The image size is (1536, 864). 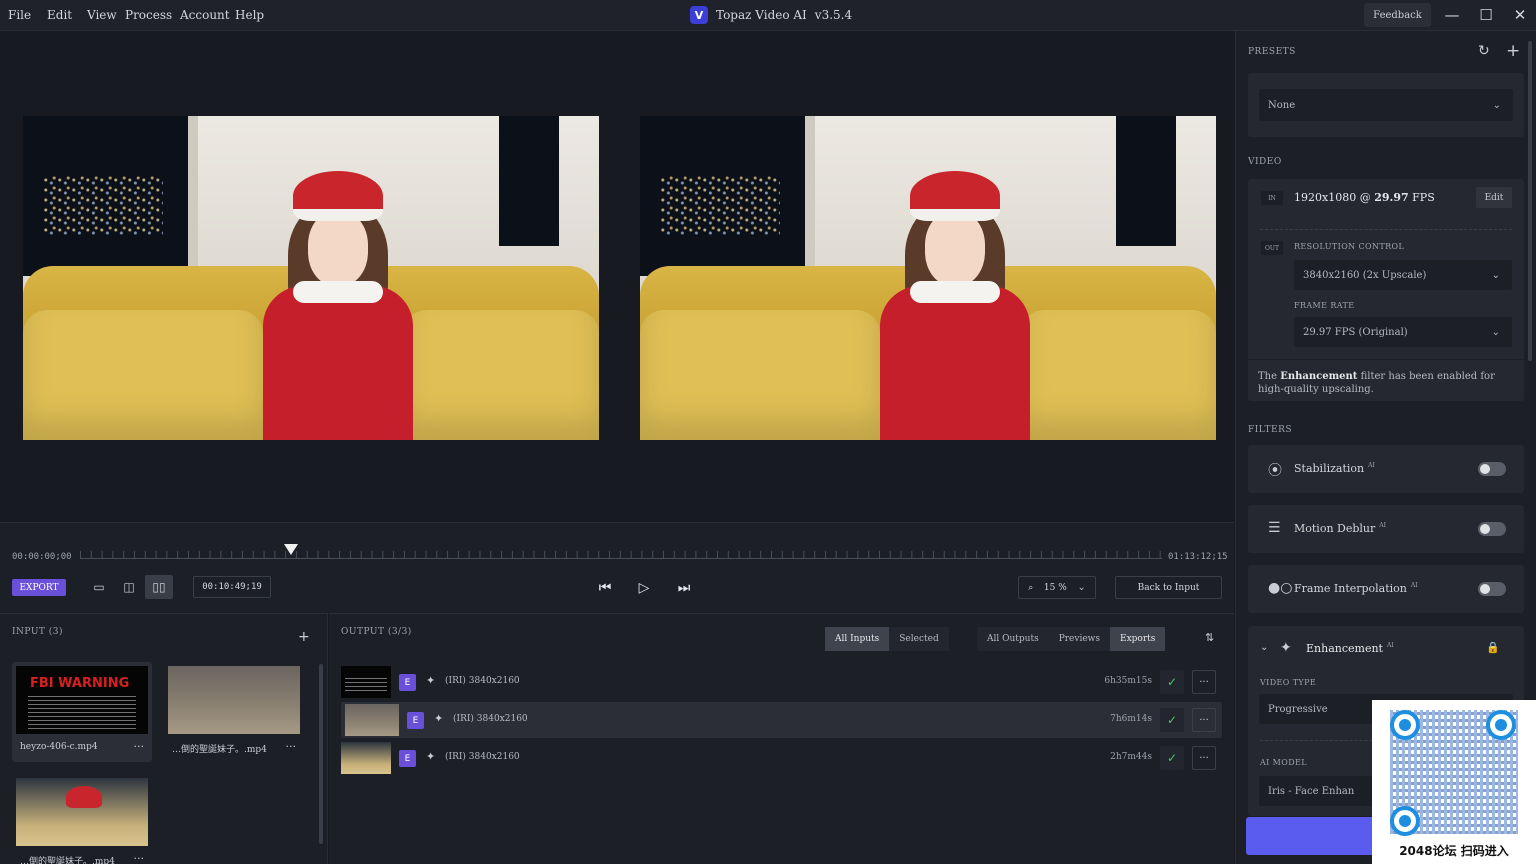 I want to click on input-item: FBI WARNING heyzo-406-c.mp4 ···, so click(x=82, y=712).